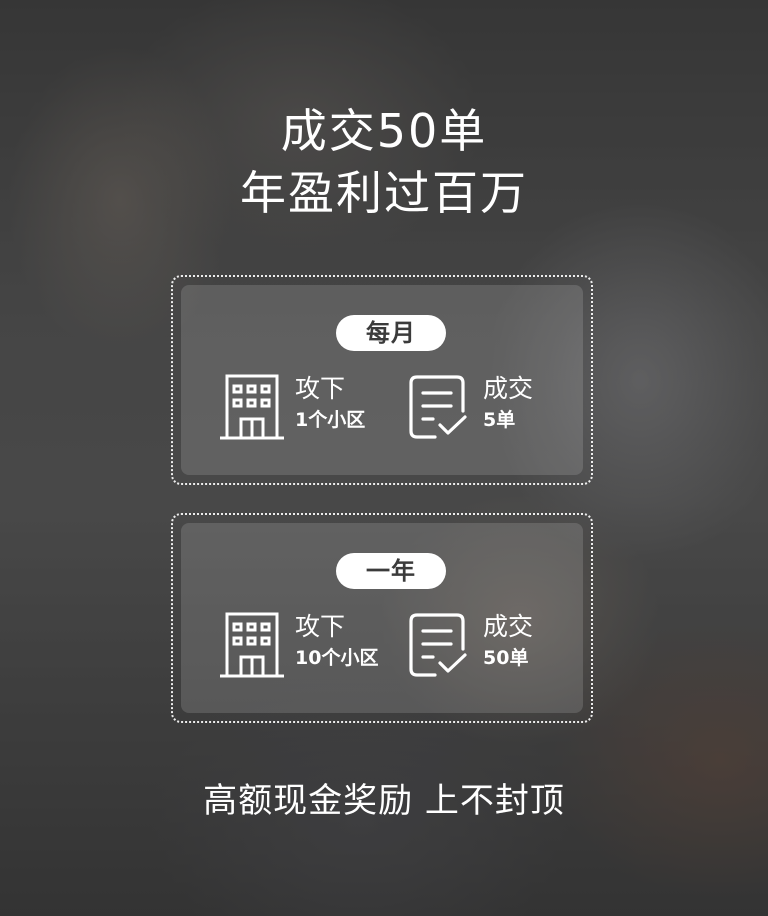 The width and height of the screenshot is (768, 916). What do you see at coordinates (384, 193) in the screenshot?
I see `headline-line-2: 年盈利过百万` at bounding box center [384, 193].